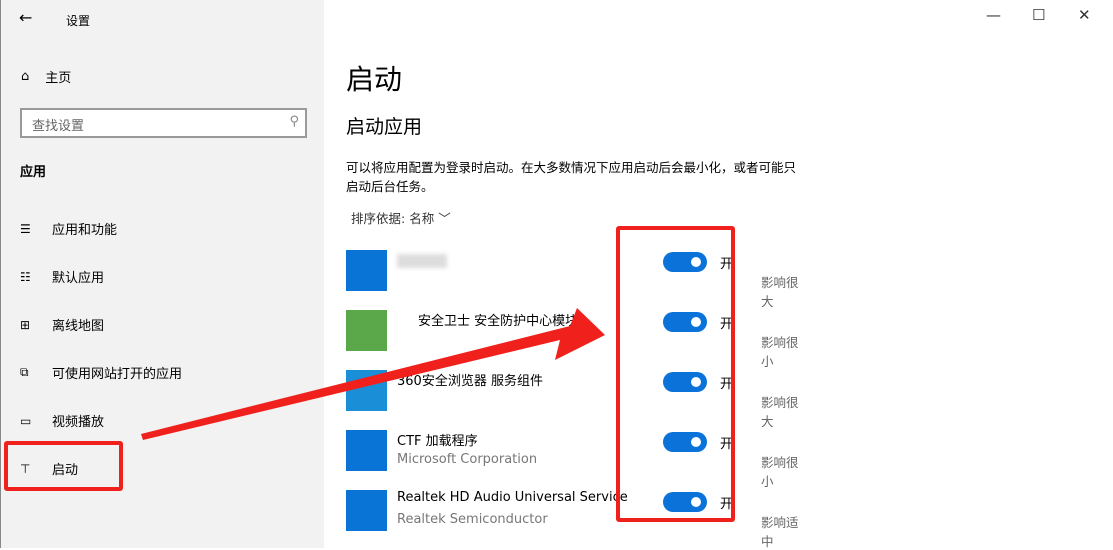 The image size is (1113, 550). What do you see at coordinates (373, 374) in the screenshot?
I see `annotation-arrow-icon` at bounding box center [373, 374].